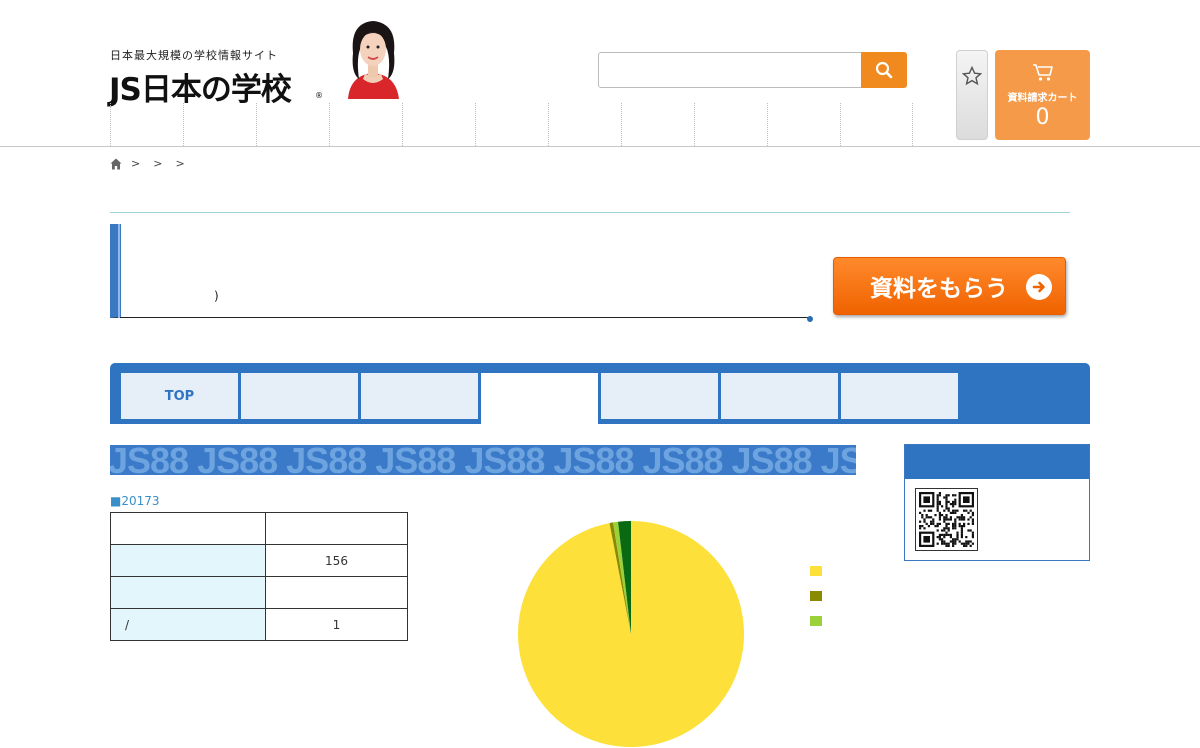 The image size is (1200, 748). Describe the element at coordinates (730, 70) in the screenshot. I see `search-input` at that location.